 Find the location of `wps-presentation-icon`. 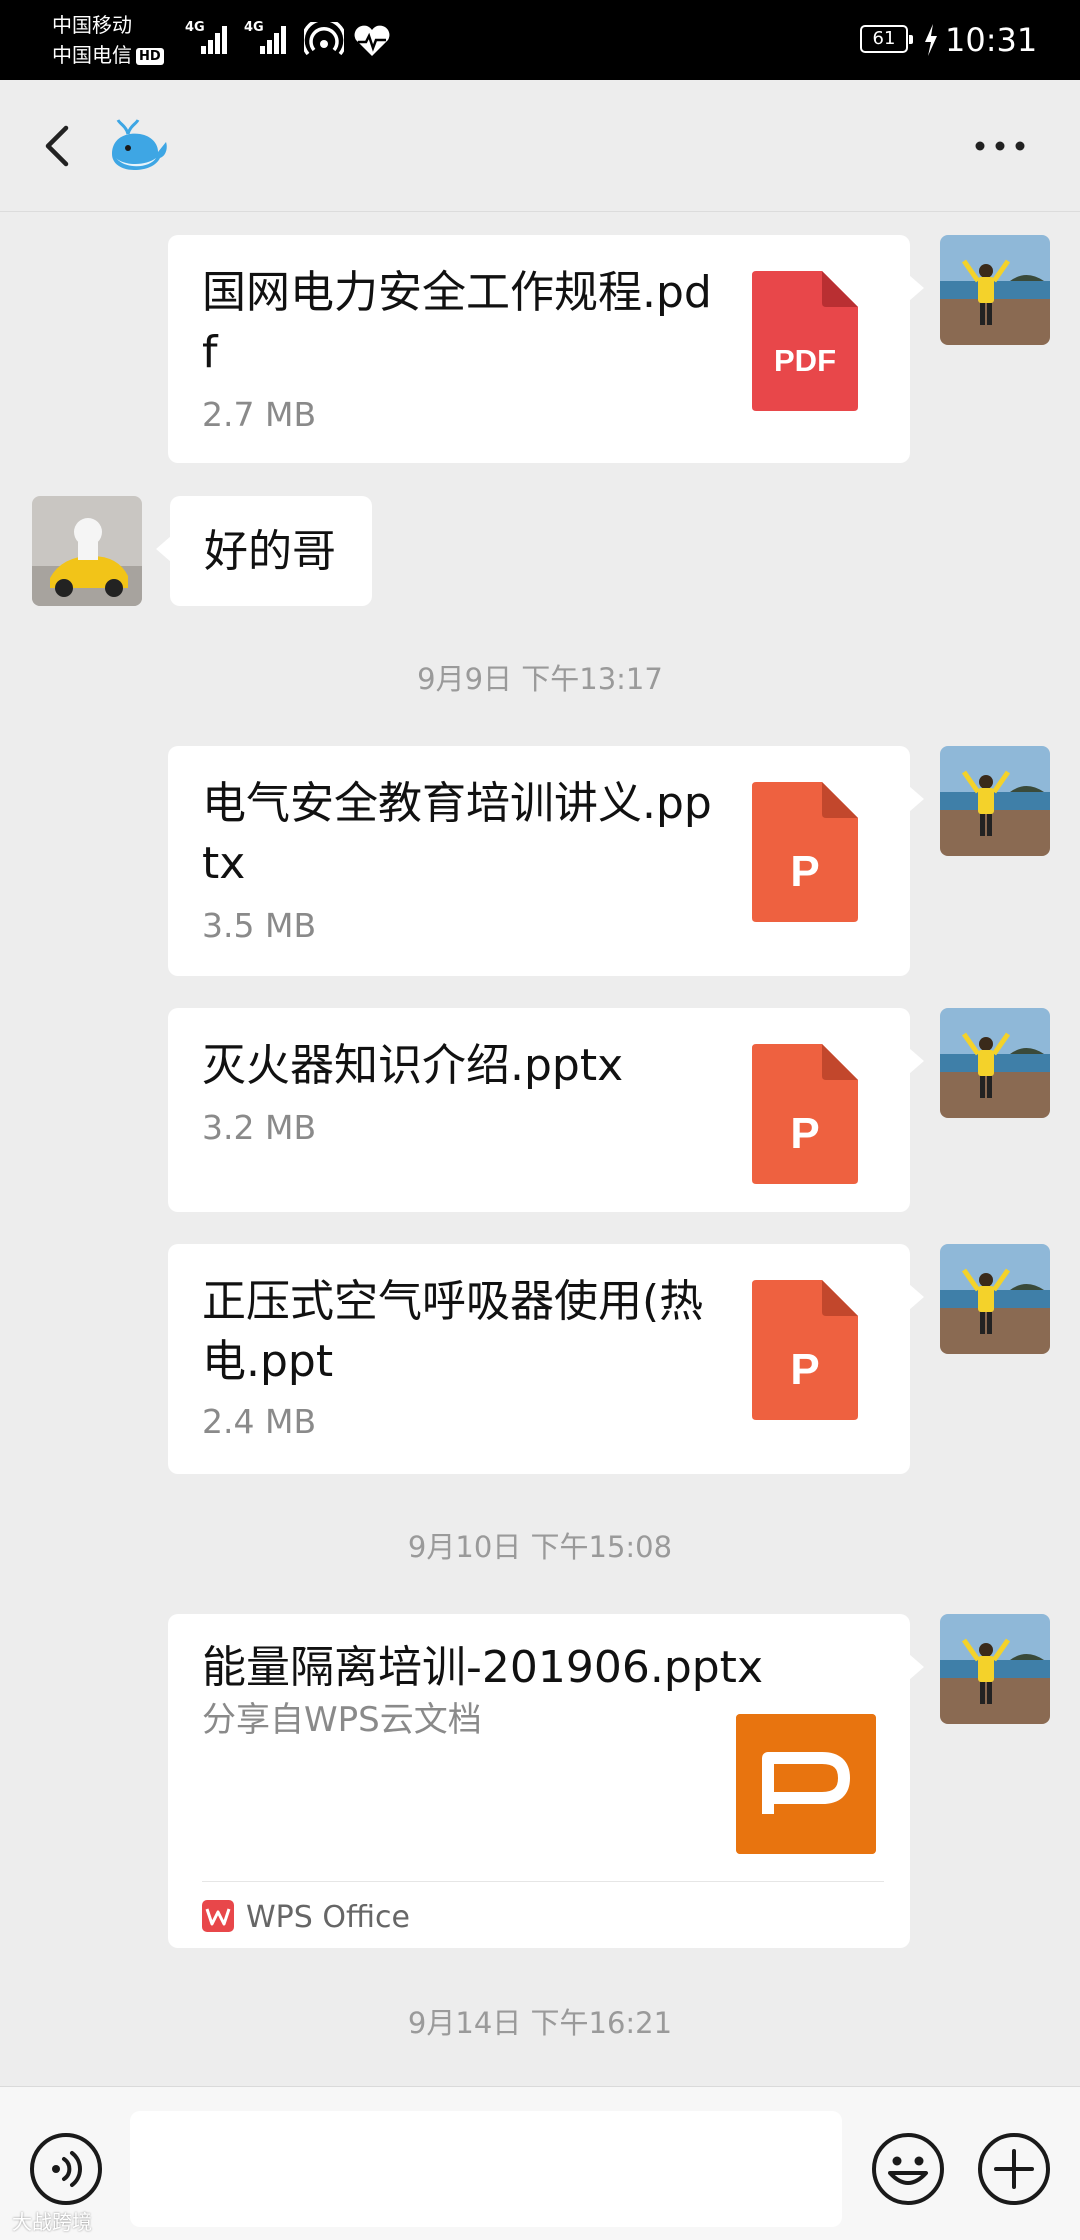

wps-presentation-icon is located at coordinates (806, 1784).